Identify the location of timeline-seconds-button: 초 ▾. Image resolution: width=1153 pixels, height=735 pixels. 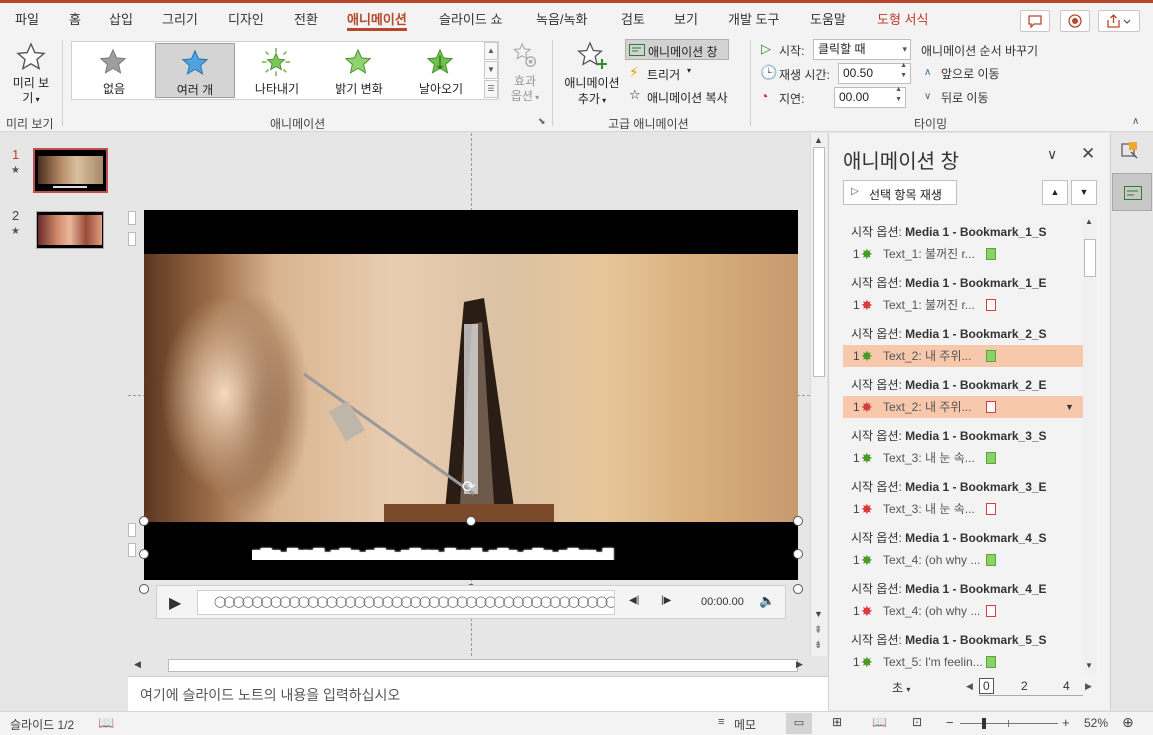
(912, 688).